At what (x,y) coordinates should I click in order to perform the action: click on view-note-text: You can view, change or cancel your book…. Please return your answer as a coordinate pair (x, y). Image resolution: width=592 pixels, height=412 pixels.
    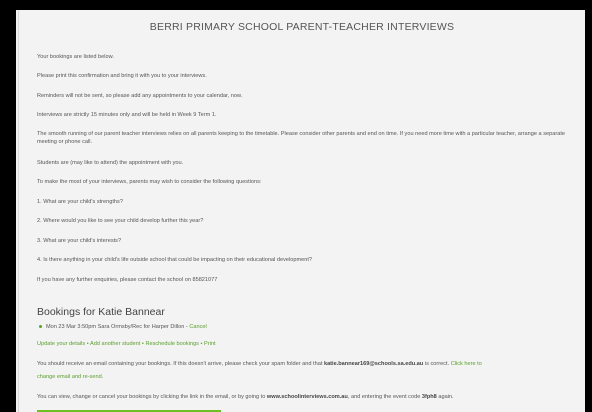
    Looking at the image, I should click on (151, 397).